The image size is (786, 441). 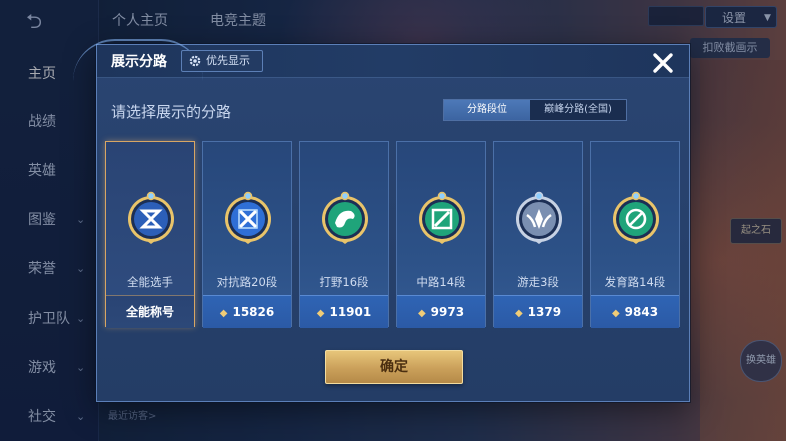 What do you see at coordinates (394, 367) in the screenshot?
I see `confirm-button: 确定` at bounding box center [394, 367].